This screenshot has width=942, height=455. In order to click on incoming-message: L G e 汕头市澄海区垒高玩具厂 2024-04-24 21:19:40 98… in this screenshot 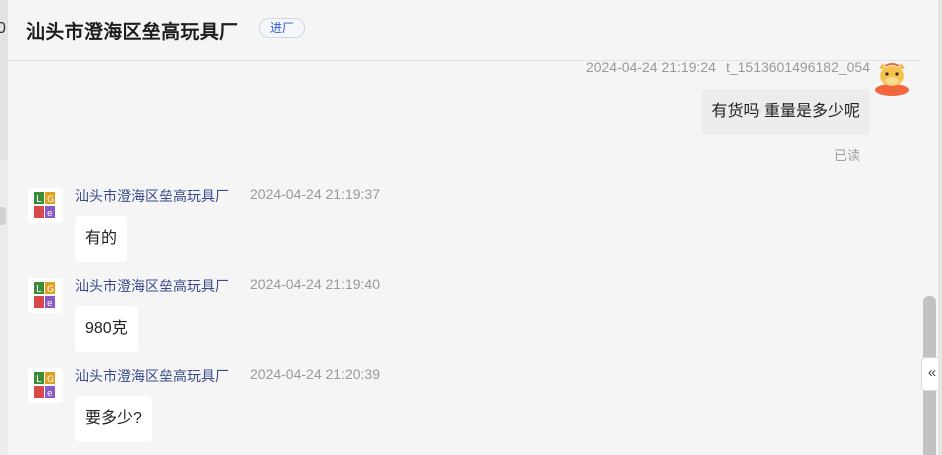, I will do `click(328, 321)`.